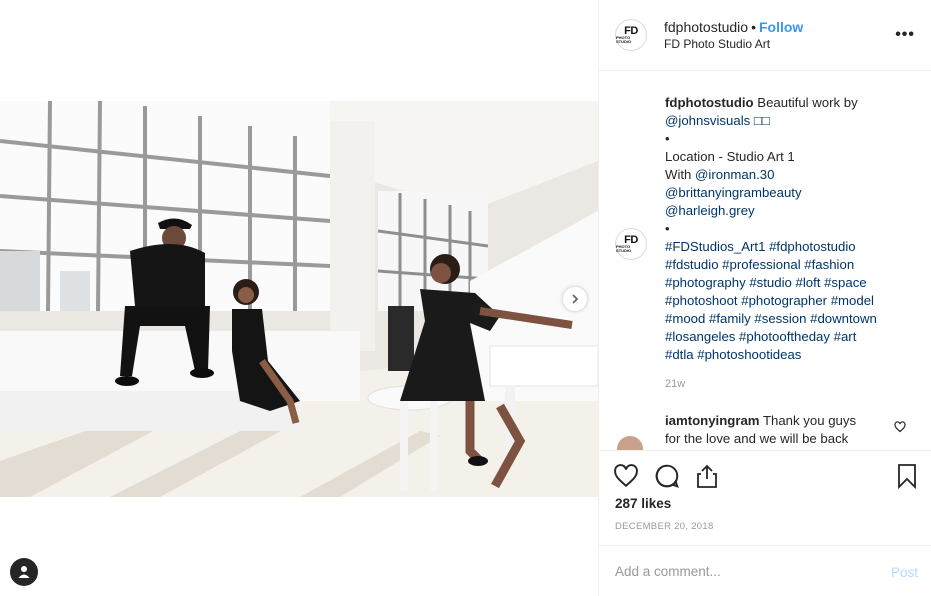 The height and width of the screenshot is (596, 931). I want to click on header-username-link: fdphotostudio, so click(706, 27).